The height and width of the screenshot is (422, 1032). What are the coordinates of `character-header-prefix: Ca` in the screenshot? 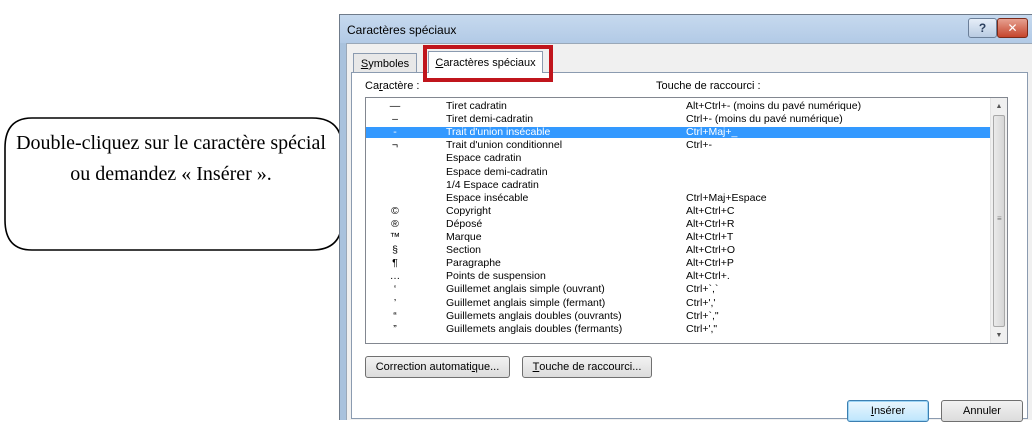 It's located at (372, 86).